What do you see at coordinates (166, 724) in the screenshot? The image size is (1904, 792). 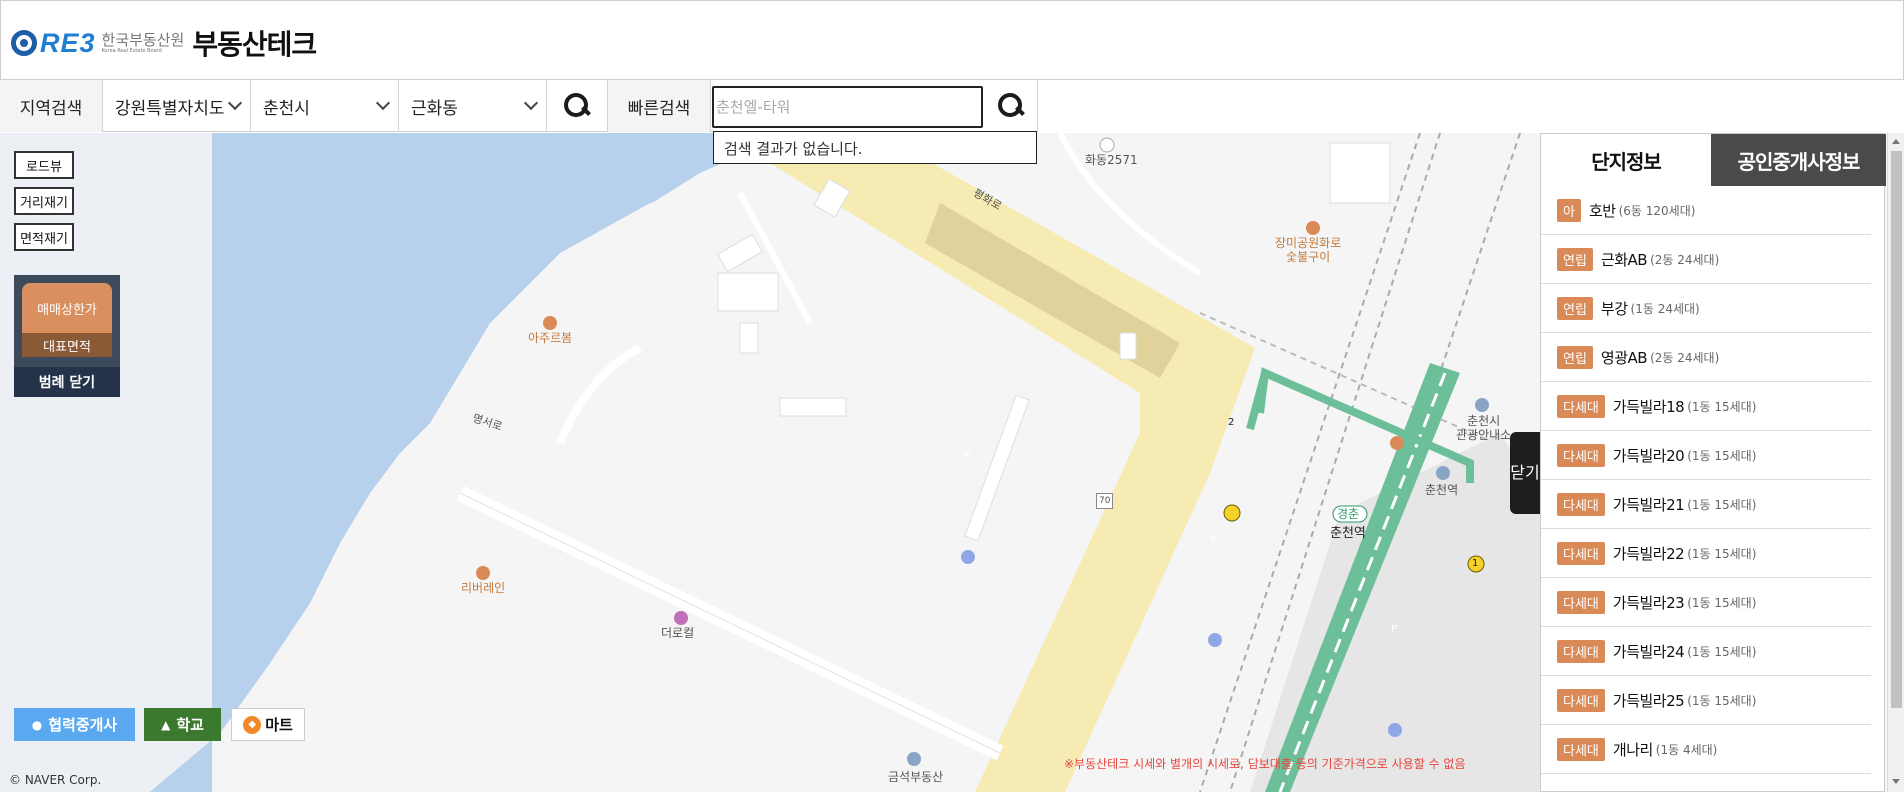 I see `school-icon: ▲` at bounding box center [166, 724].